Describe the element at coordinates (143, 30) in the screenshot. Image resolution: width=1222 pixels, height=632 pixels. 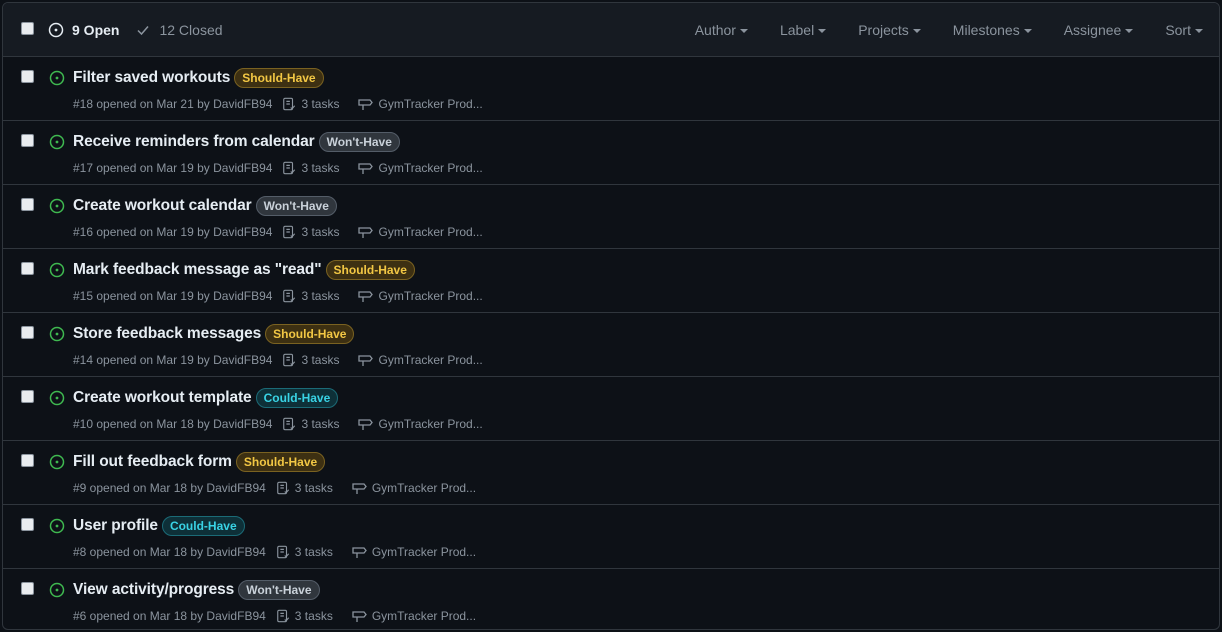
I see `check-icon` at that location.